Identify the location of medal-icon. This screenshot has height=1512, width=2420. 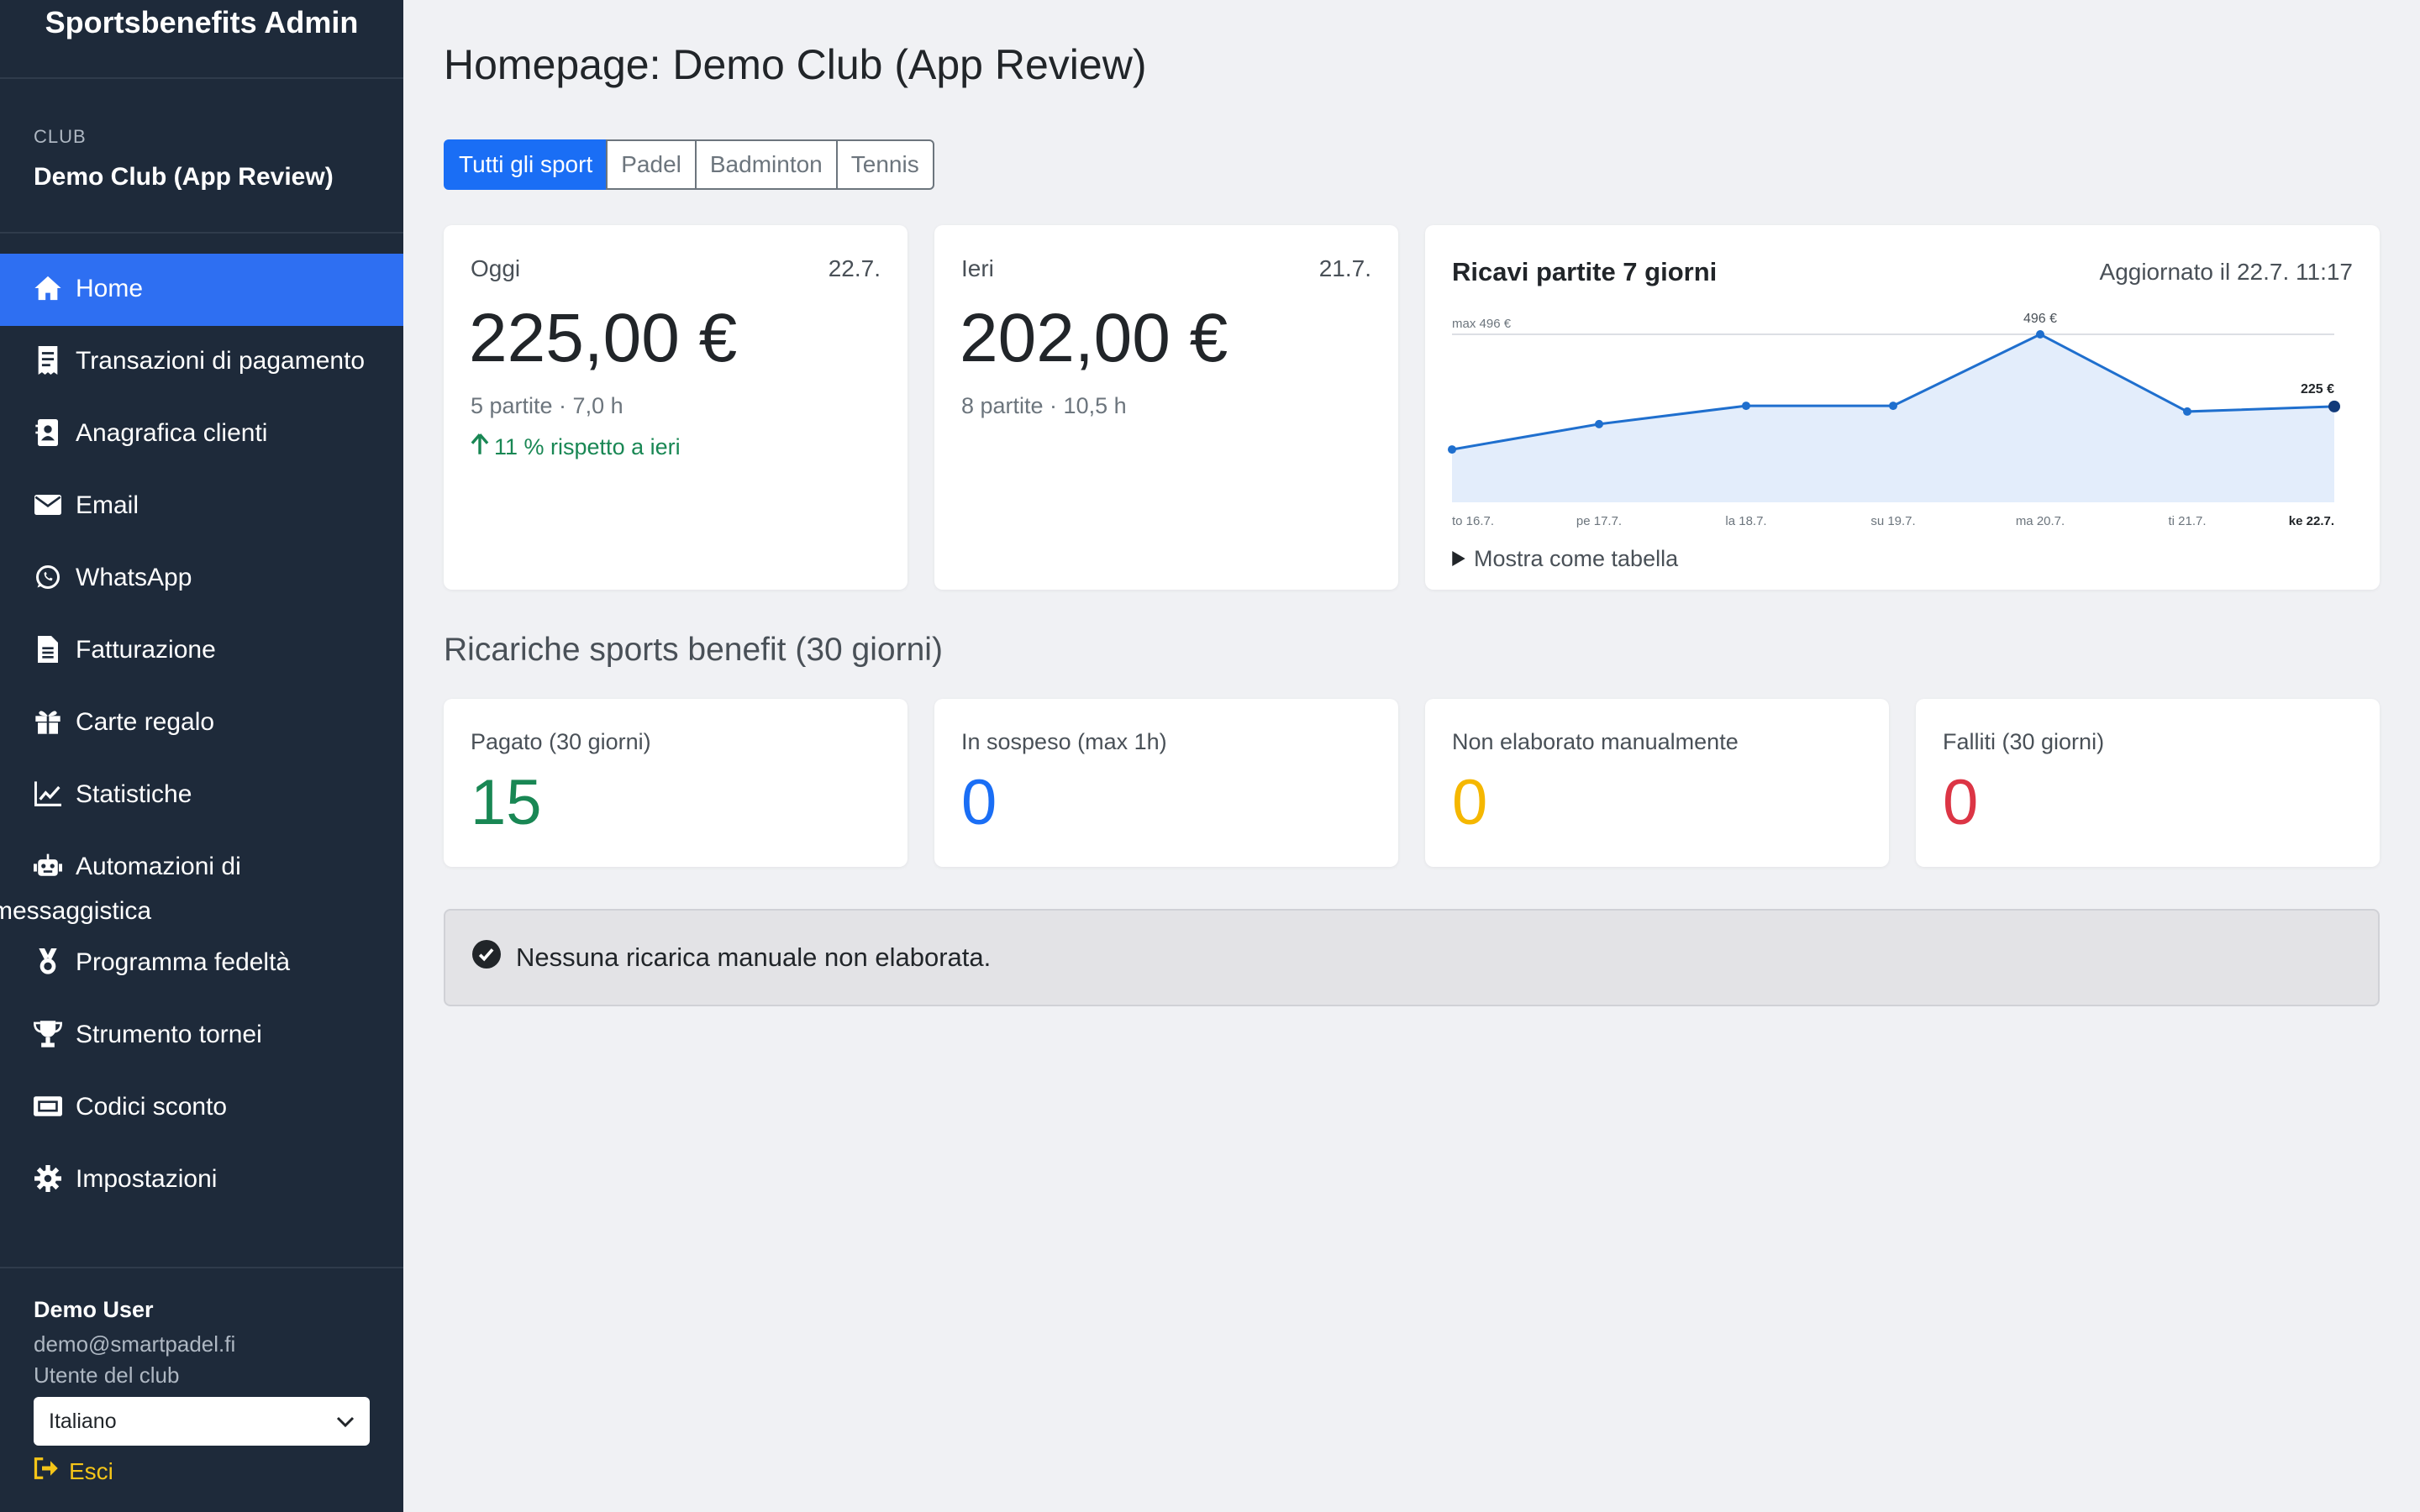
(48, 962).